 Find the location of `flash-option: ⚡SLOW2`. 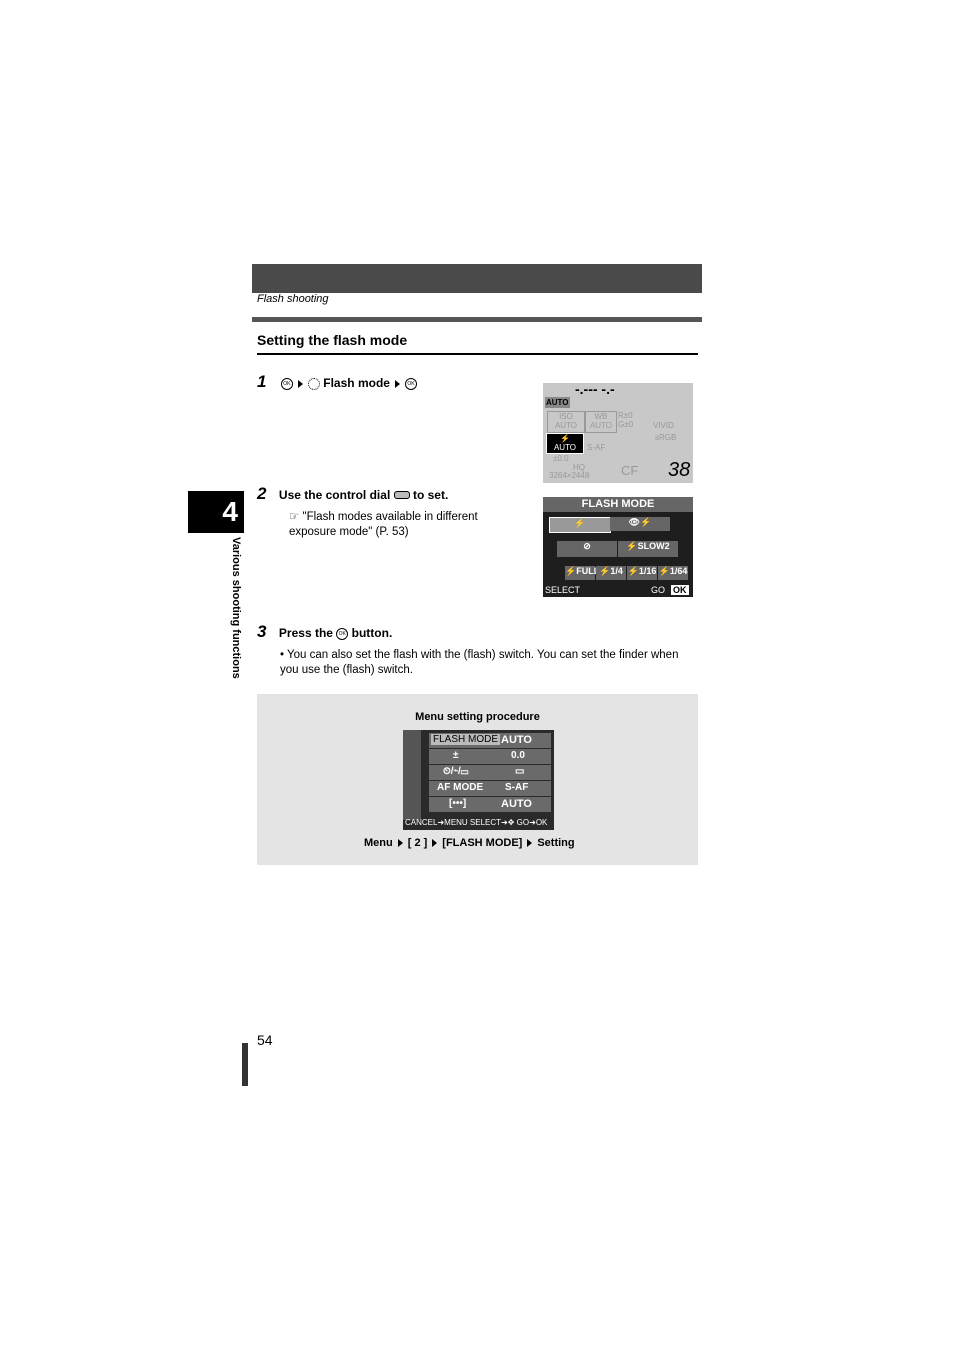

flash-option: ⚡SLOW2 is located at coordinates (648, 549).